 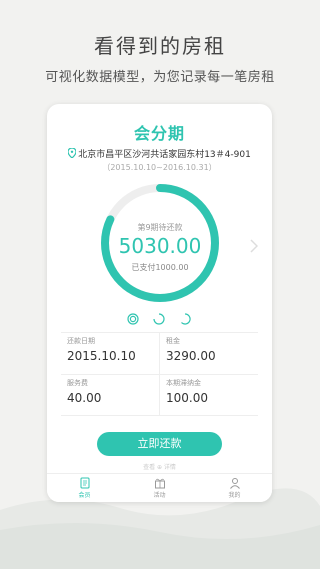 What do you see at coordinates (159, 483) in the screenshot?
I see `gift-icon` at bounding box center [159, 483].